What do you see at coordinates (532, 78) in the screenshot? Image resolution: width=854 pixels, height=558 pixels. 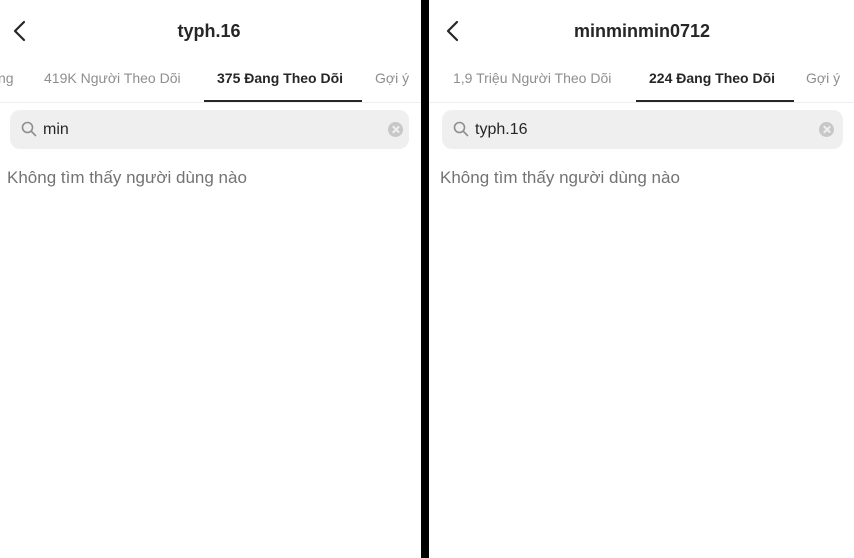 I see `tab-followers: 1,9 Triệu Người Theo Dõi` at bounding box center [532, 78].